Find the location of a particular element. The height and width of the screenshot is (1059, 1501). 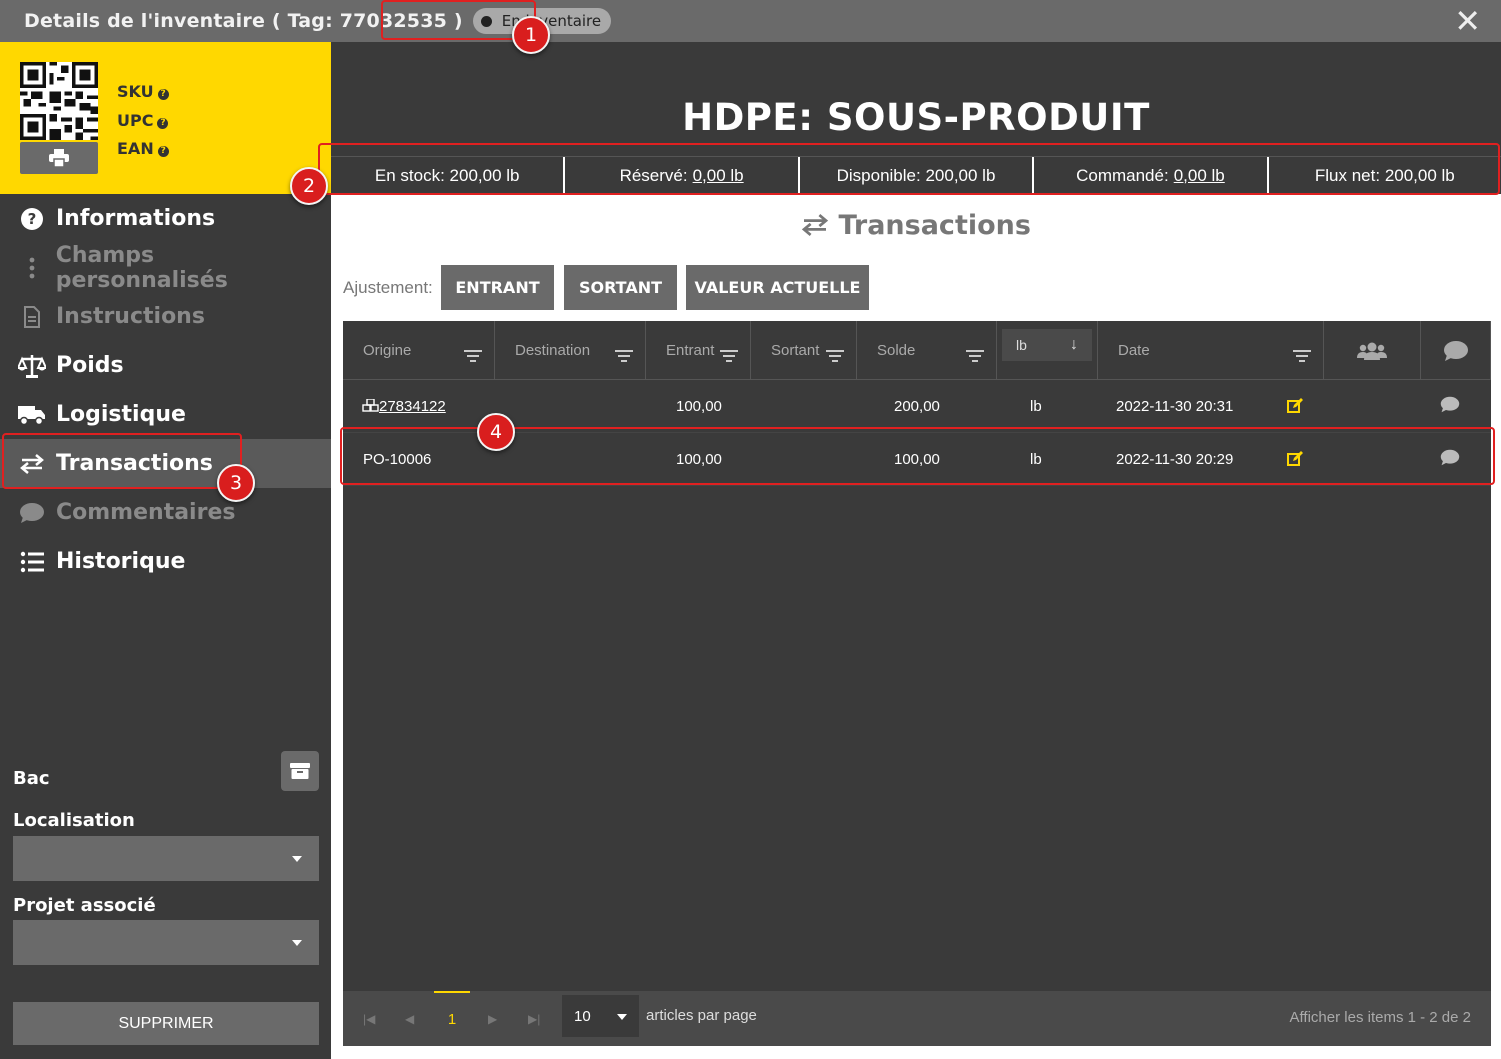

sidebar-item-custom-fields: Champs personnalisés is located at coordinates (165, 268).